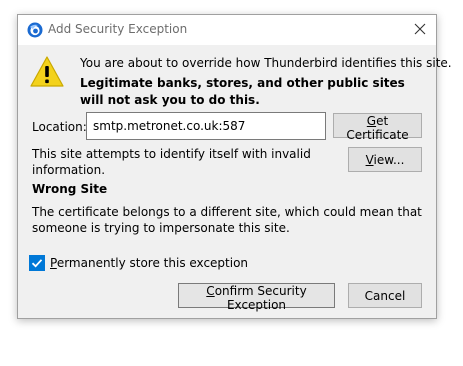  I want to click on warning-icon, so click(47, 72).